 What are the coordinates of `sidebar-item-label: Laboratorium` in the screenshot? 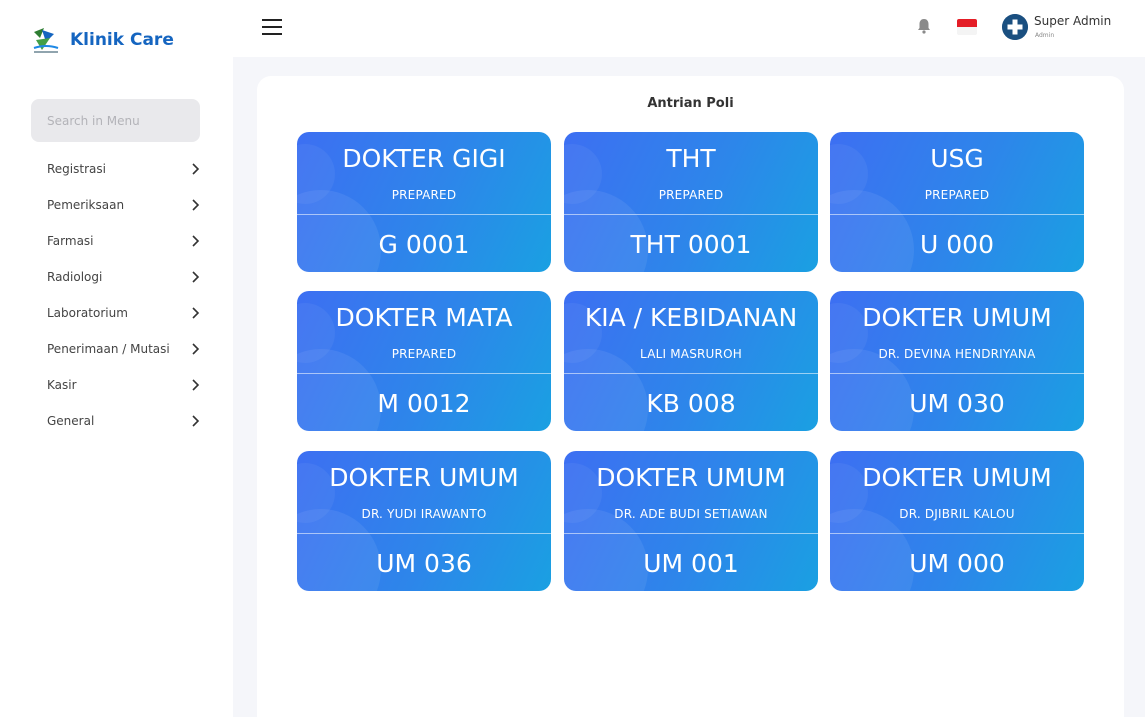 It's located at (87, 313).